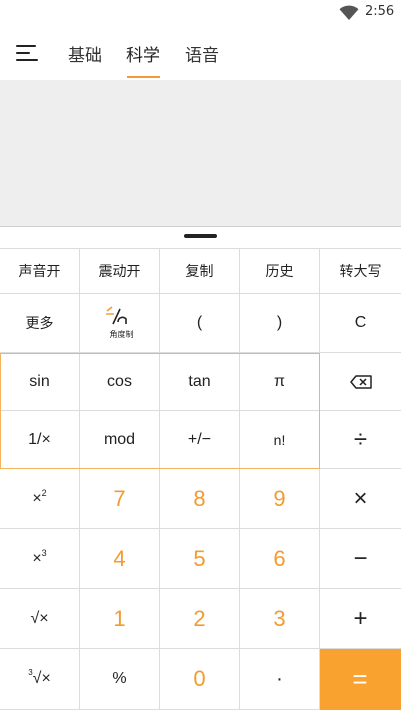  What do you see at coordinates (200, 271) in the screenshot?
I see `copy-button: 复制` at bounding box center [200, 271].